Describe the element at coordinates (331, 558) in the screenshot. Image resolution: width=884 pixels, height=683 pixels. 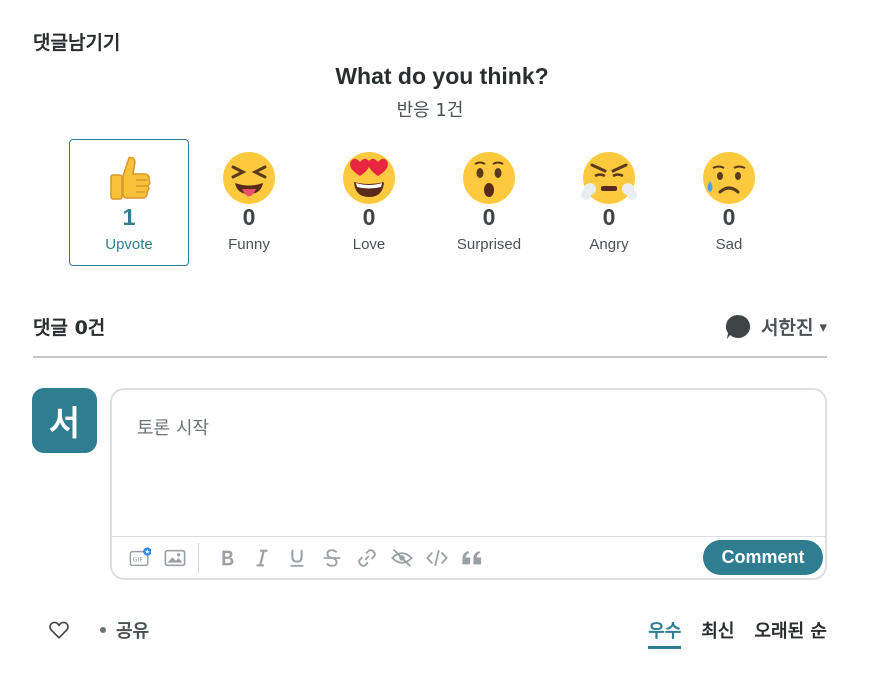
I see `strikethrough-icon` at that location.